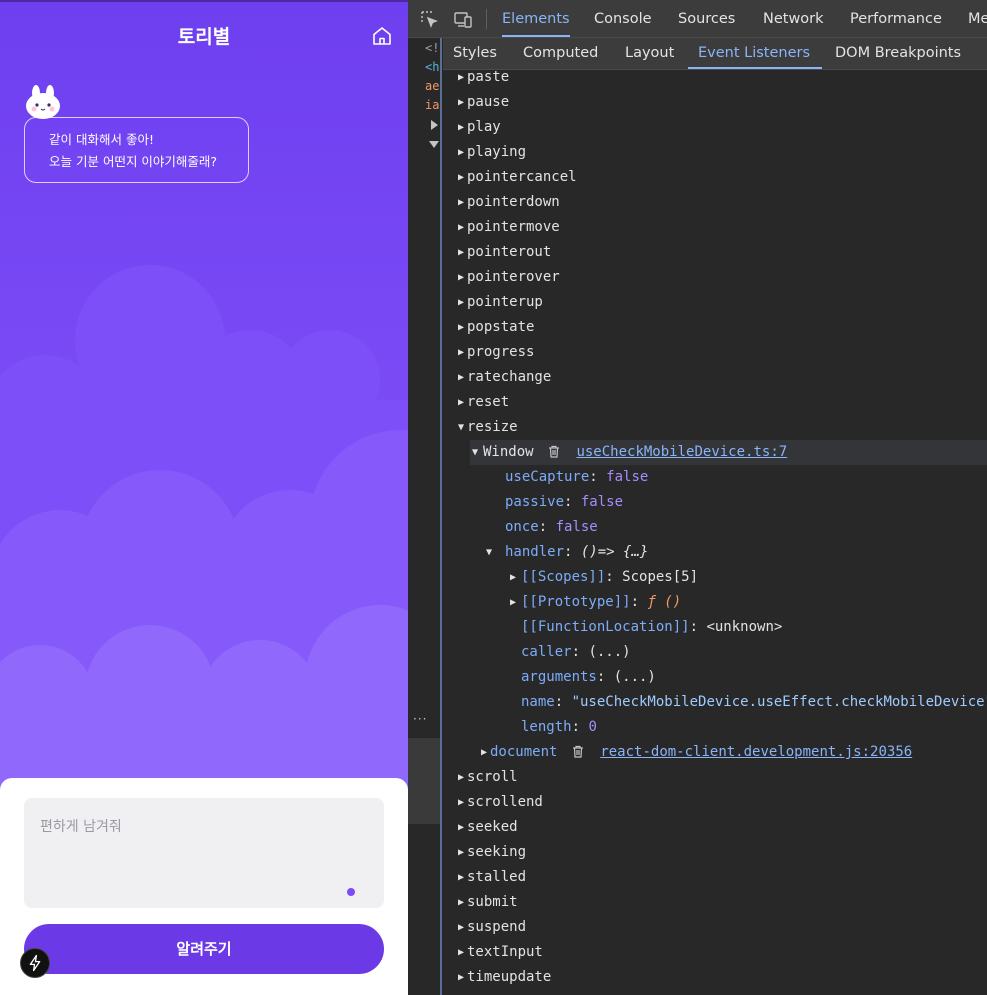 Image resolution: width=987 pixels, height=995 pixels. I want to click on source-link: useCheckMobileDevice.ts:7, so click(681, 452).